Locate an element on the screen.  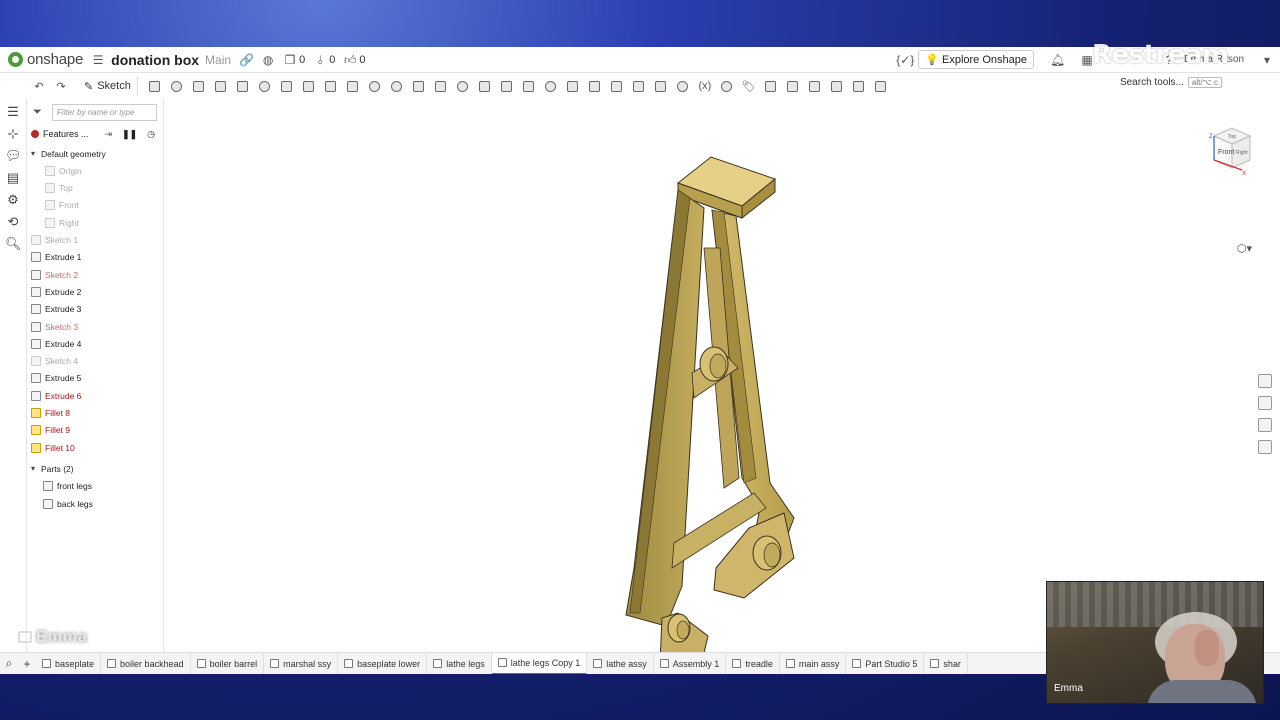
document-tab: shar is located at coordinates (946, 663).